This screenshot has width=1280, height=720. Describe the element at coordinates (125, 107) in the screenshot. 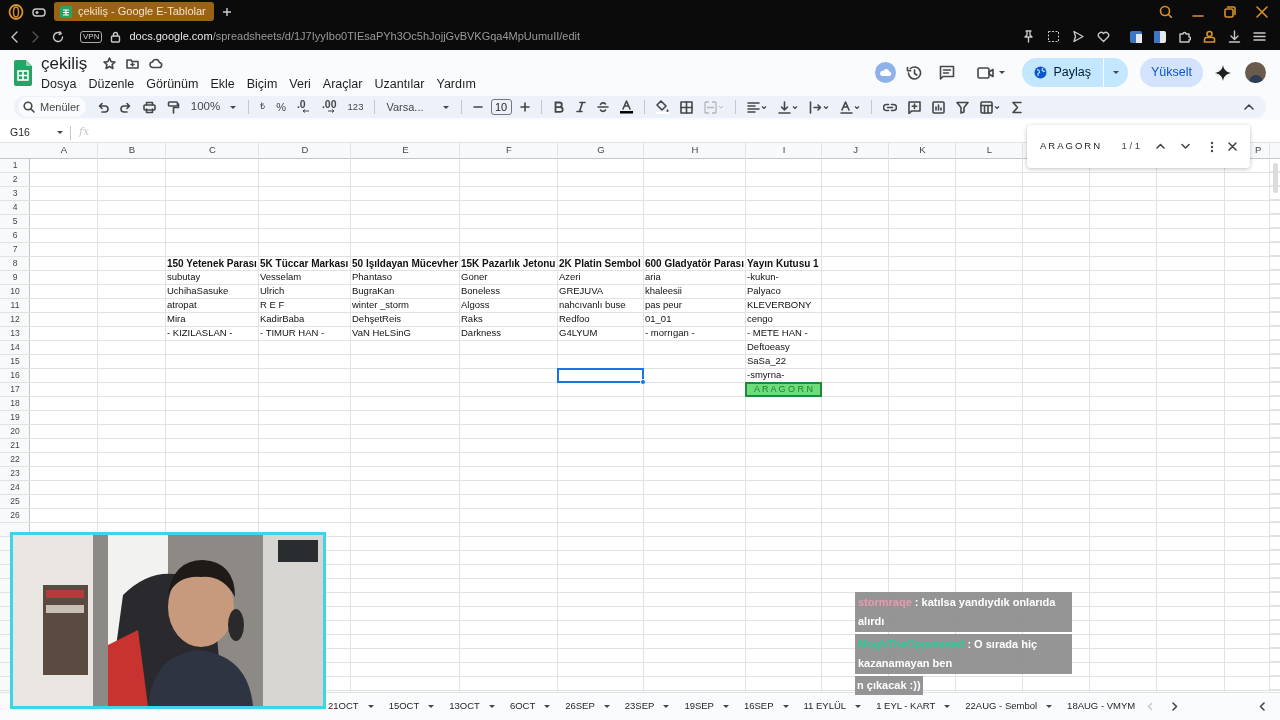

I see `redo-icon` at that location.